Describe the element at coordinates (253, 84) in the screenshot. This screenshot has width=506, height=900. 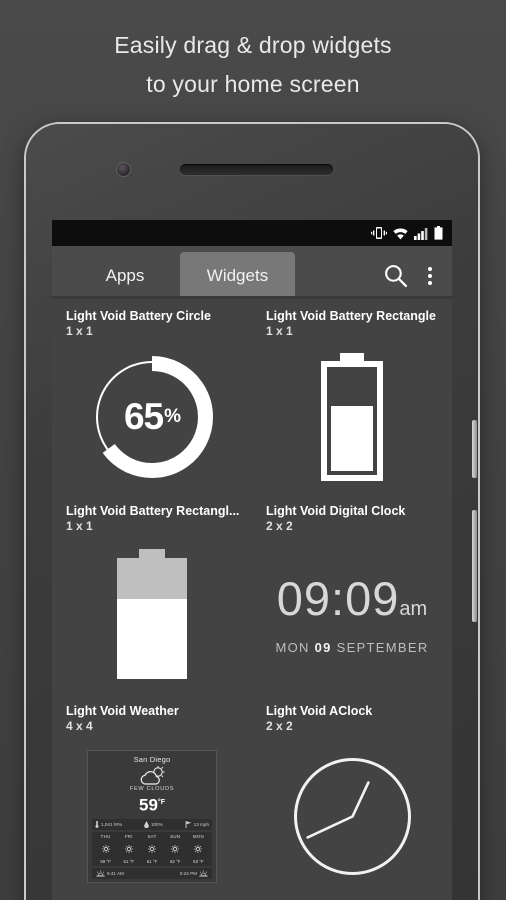
I see `headline-line-2: to your home screen` at that location.